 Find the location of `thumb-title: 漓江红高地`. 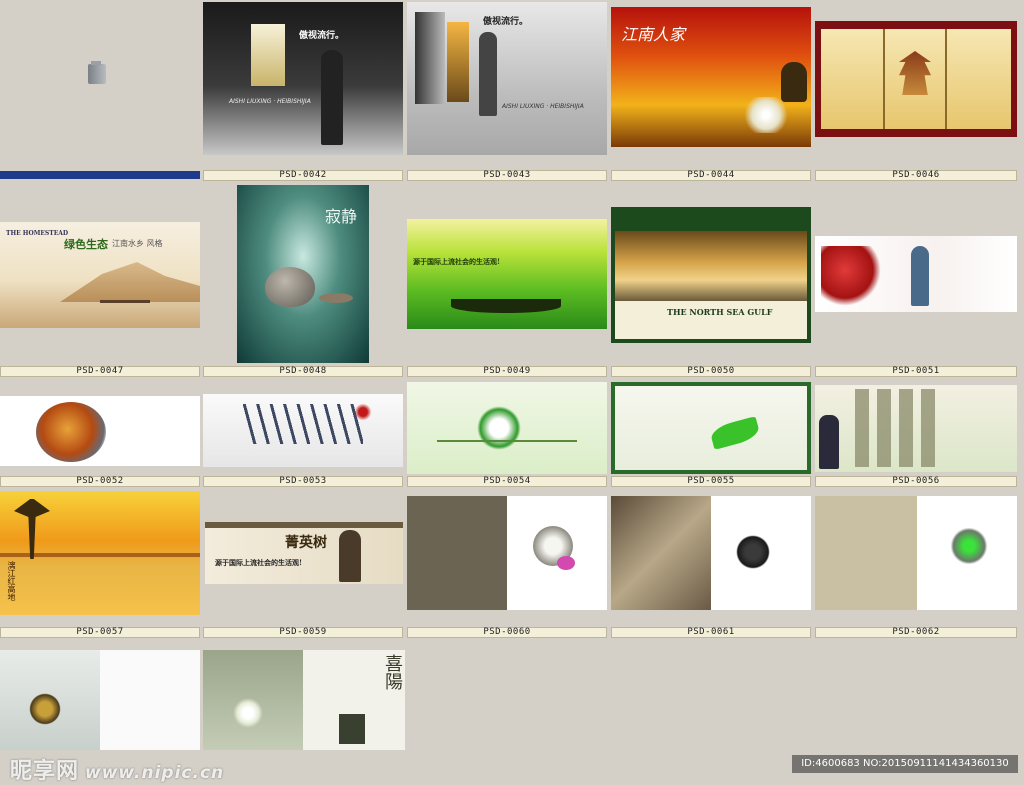

thumb-title: 漓江红高地 is located at coordinates (11, 581).